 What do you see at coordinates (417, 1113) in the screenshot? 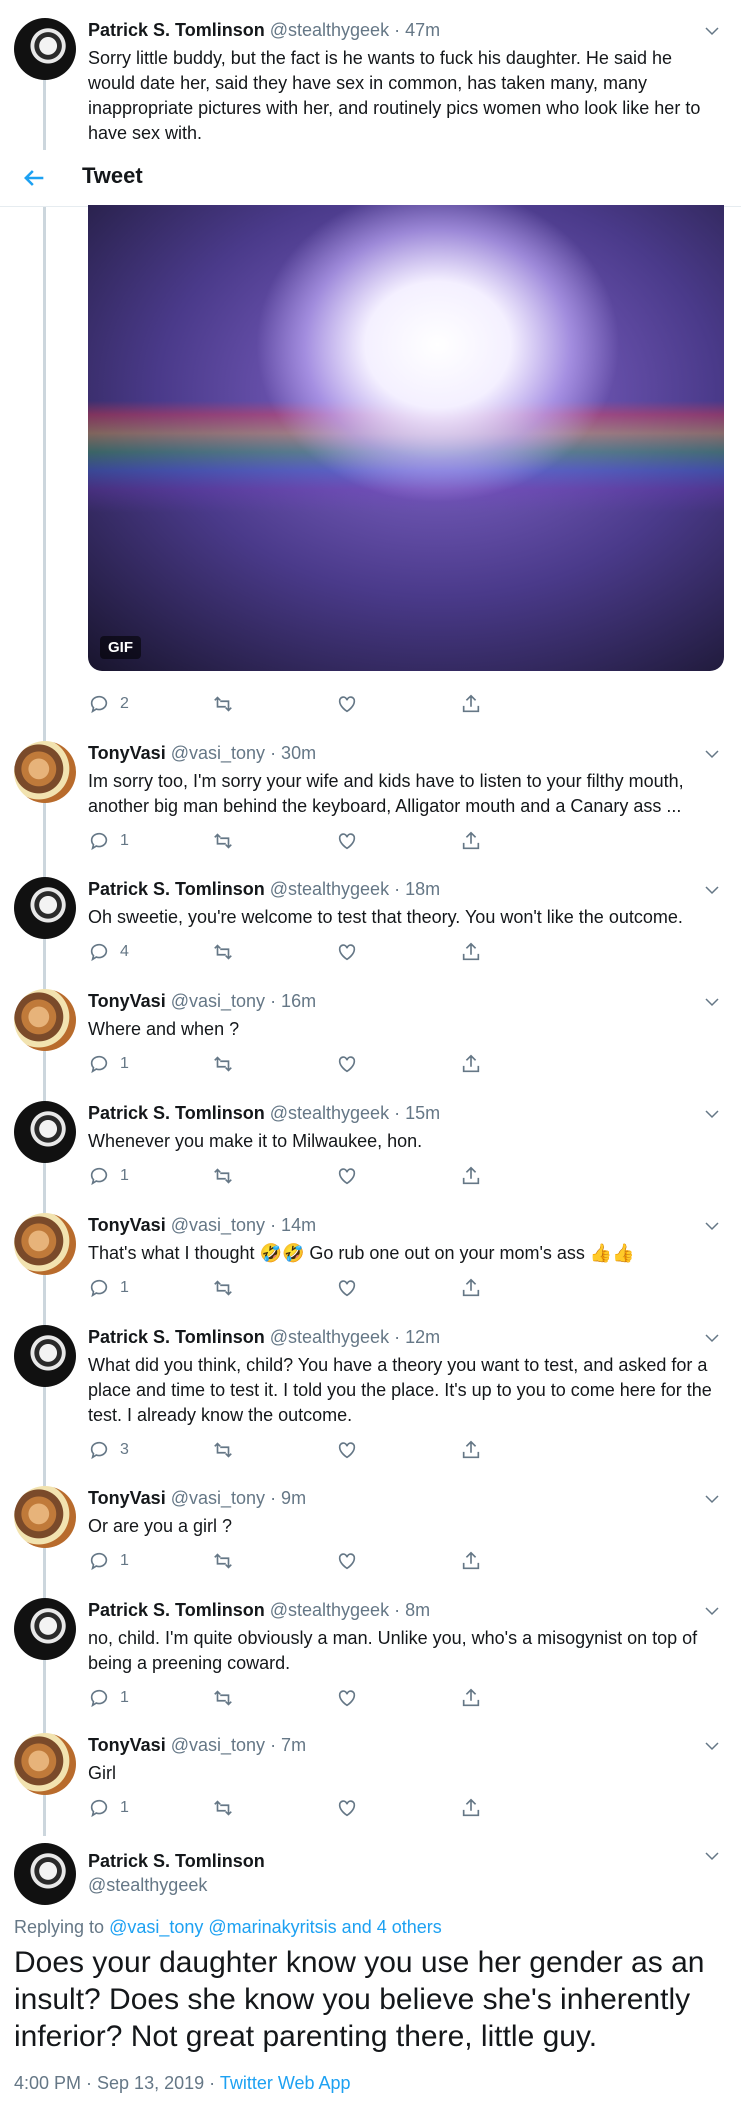
I see `tweet-time: · 15m` at bounding box center [417, 1113].